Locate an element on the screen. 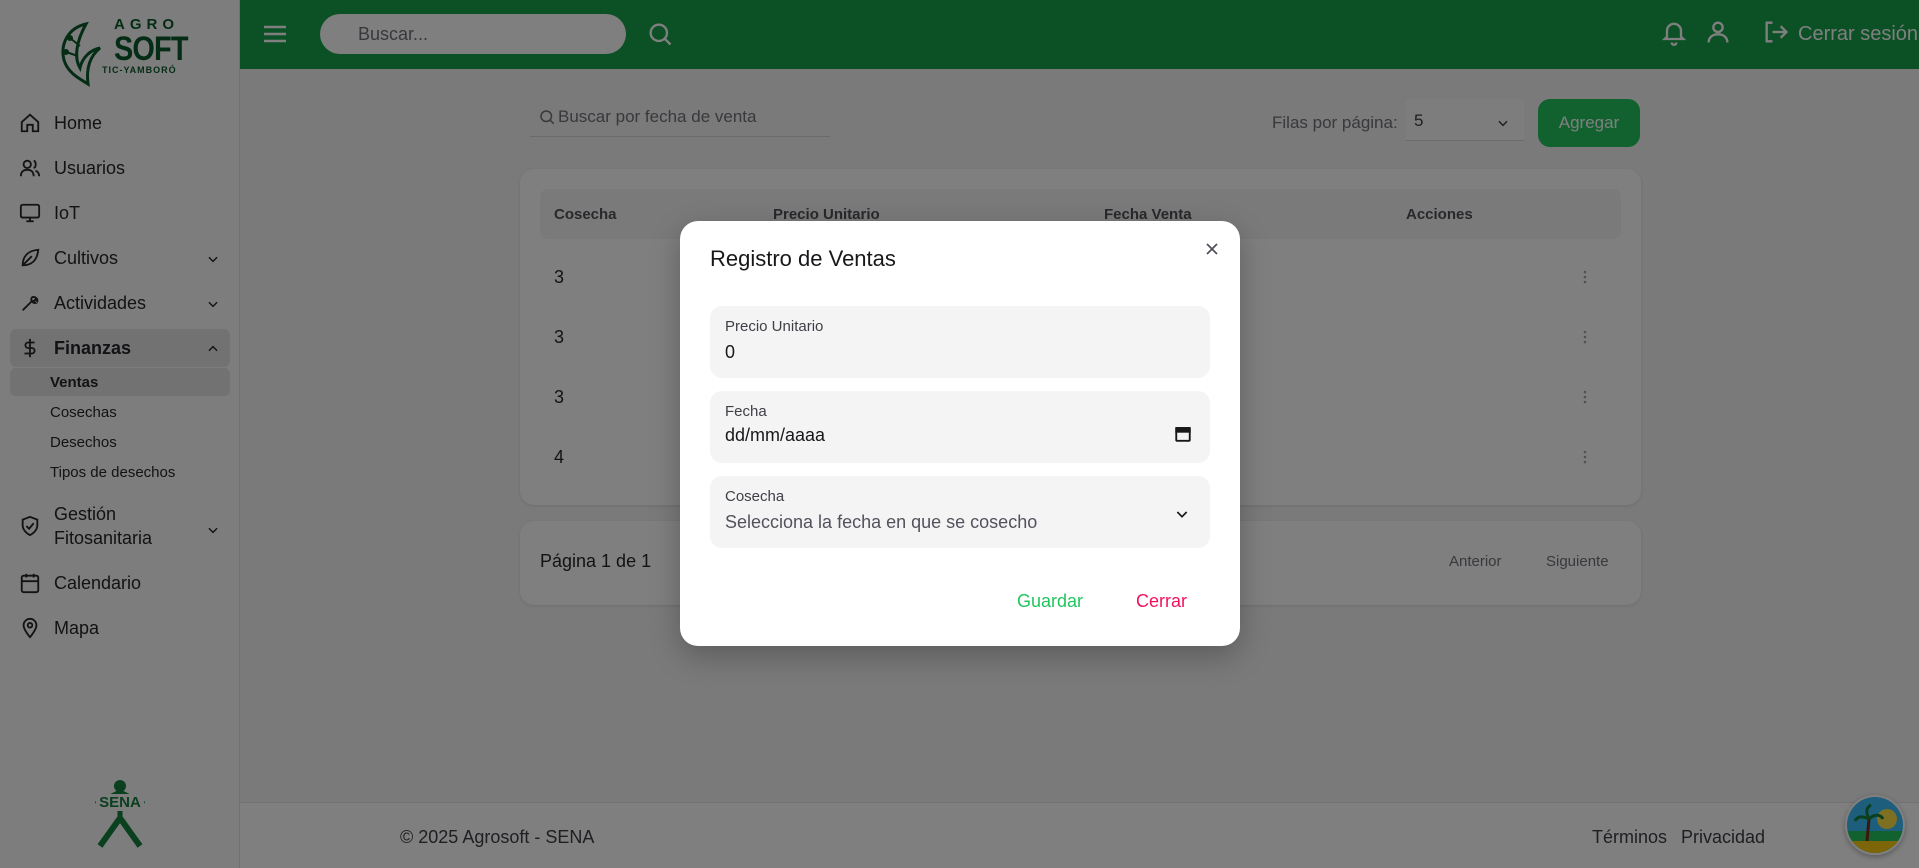 Image resolution: width=1919 pixels, height=868 pixels. unit-price-label: Precio Unitario is located at coordinates (774, 326).